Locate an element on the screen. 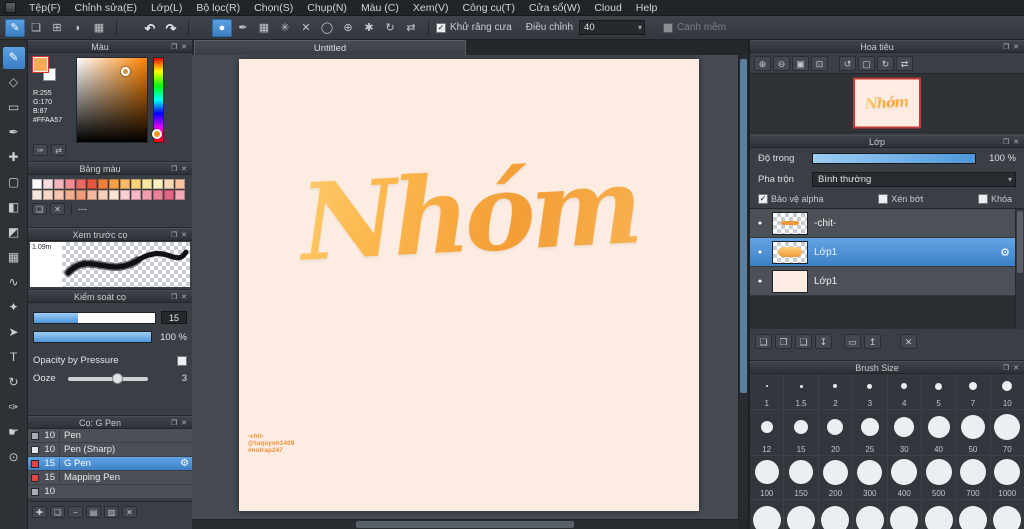  soft-edge-checkbox: Canh mềm is located at coordinates (694, 27).